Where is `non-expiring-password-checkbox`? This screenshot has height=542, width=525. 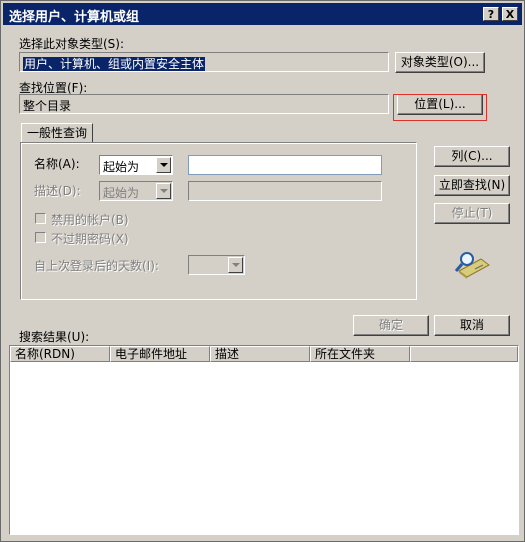
non-expiring-password-checkbox is located at coordinates (40, 237).